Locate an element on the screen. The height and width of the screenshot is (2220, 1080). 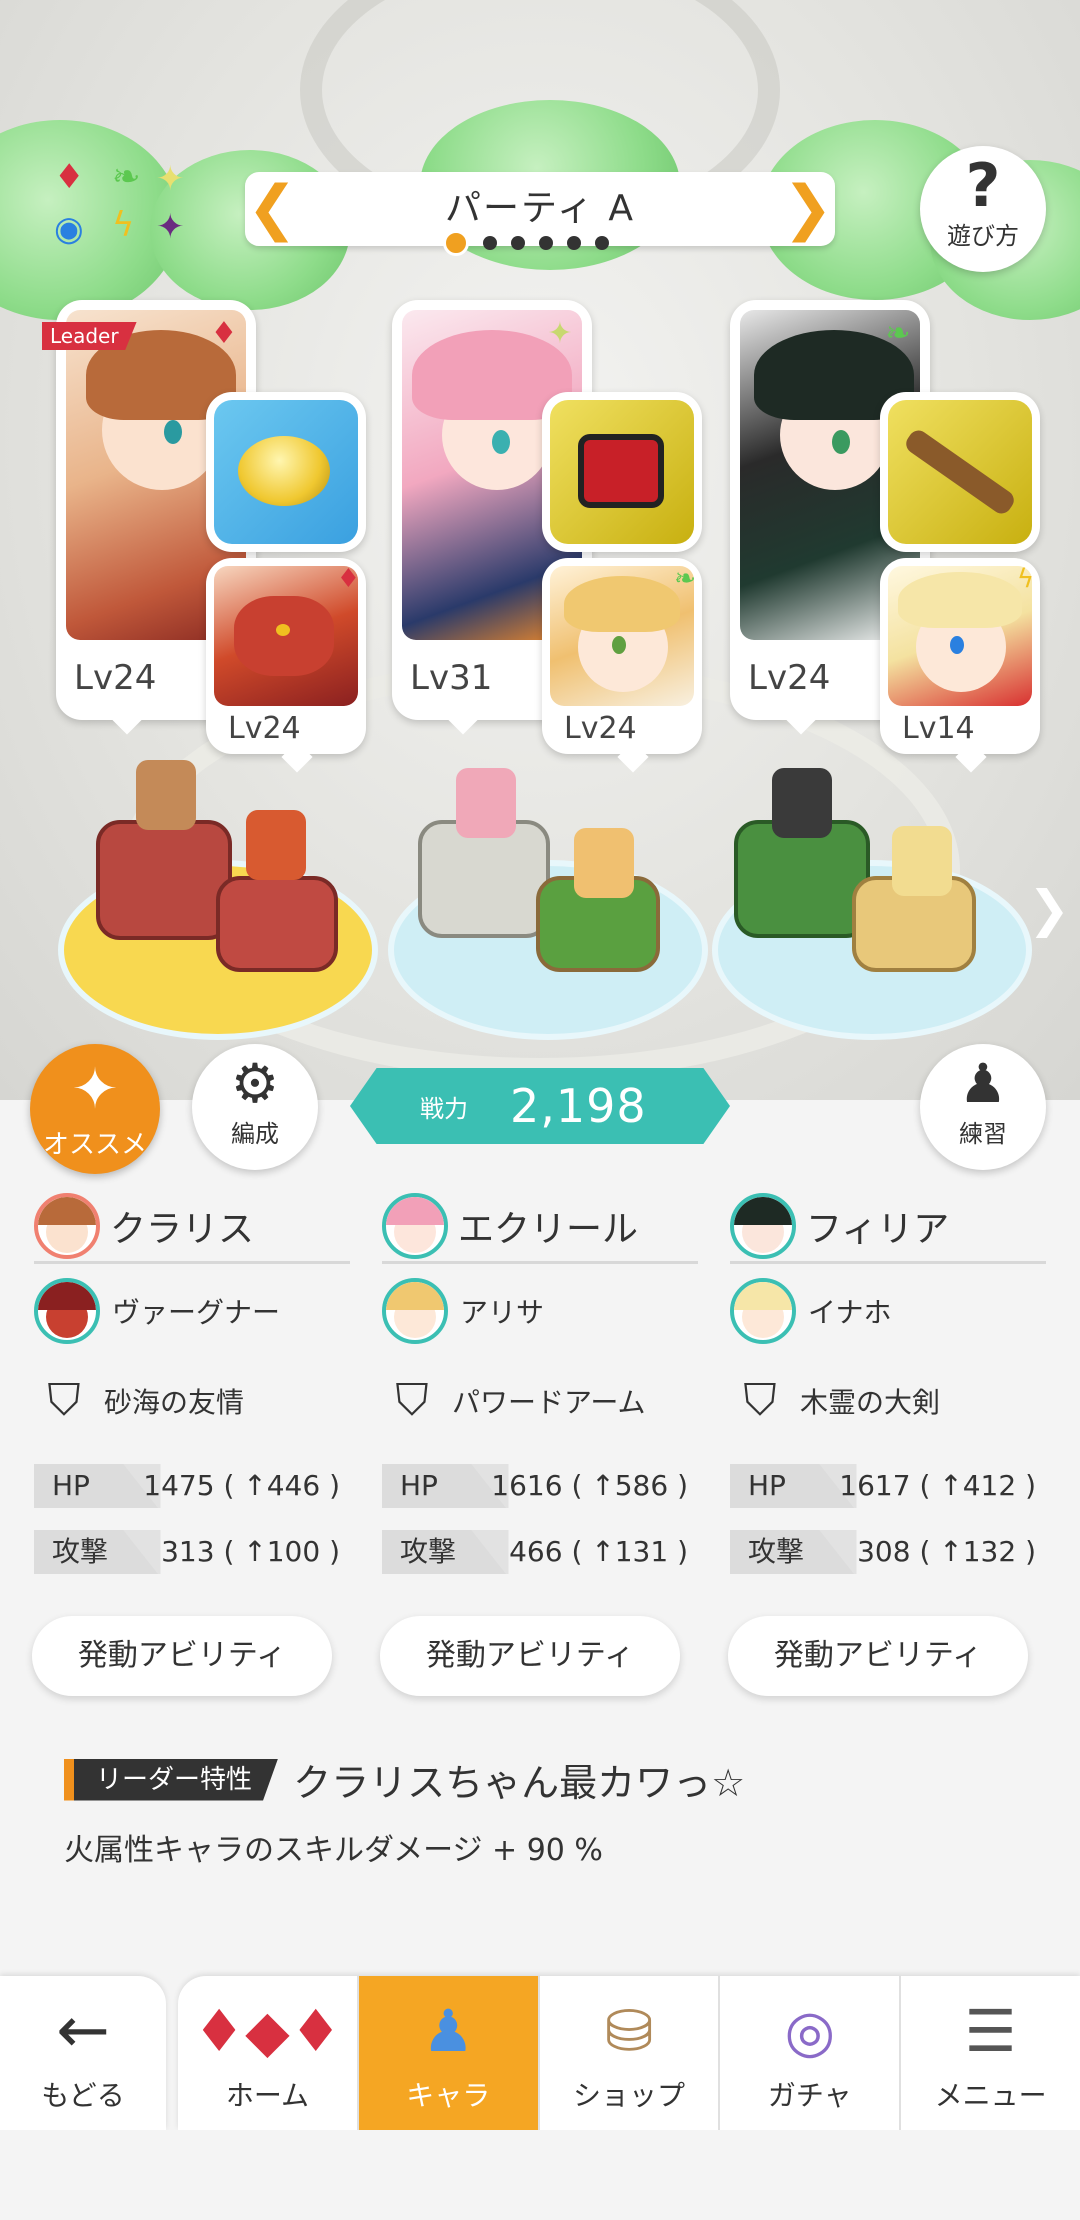
sub-name: ヴァーグナー is located at coordinates (196, 1312).